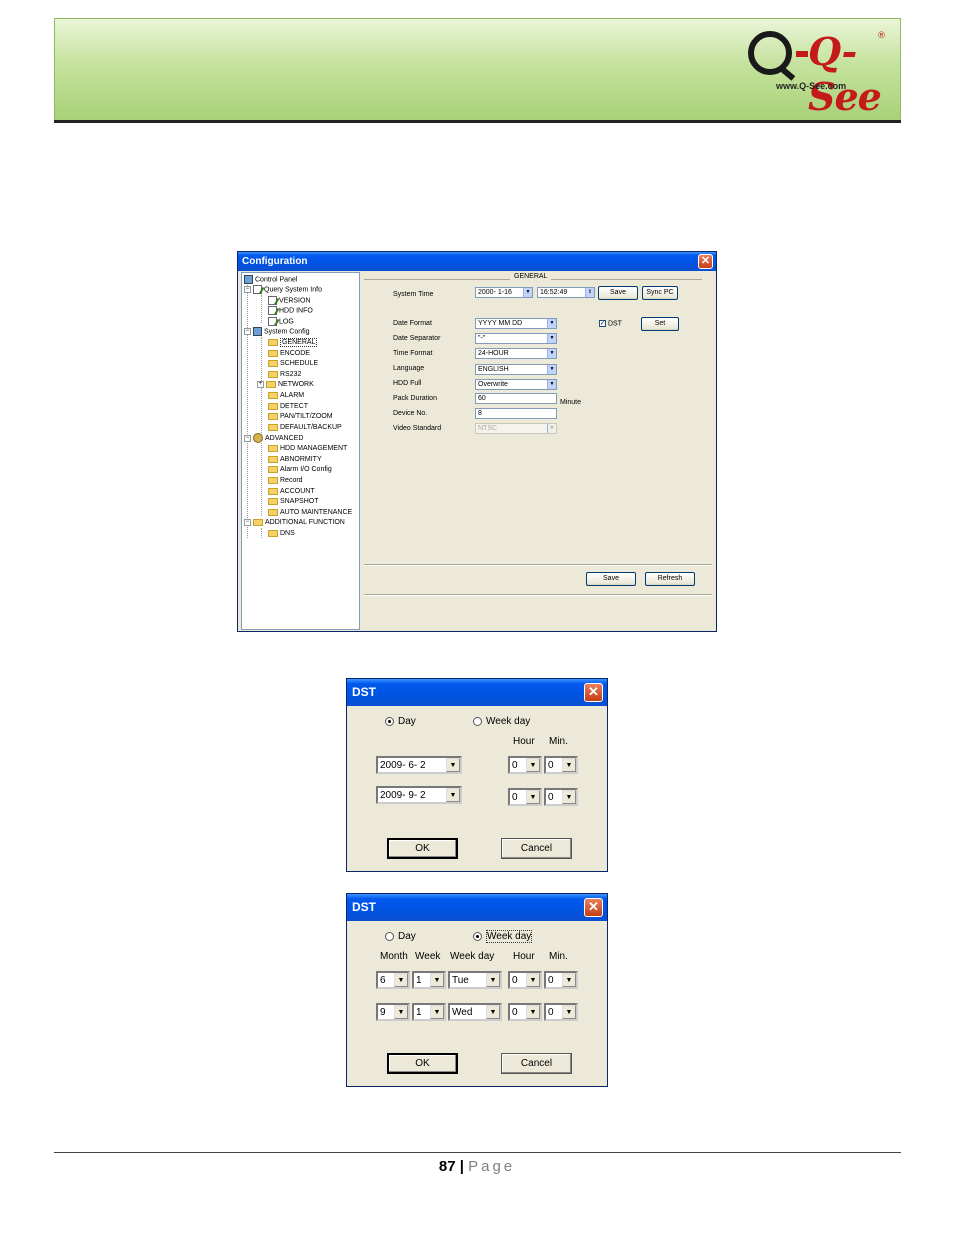 The image size is (954, 1235). Describe the element at coordinates (516, 353) in the screenshot. I see `time-format-select: 24-HOUR ▼` at that location.